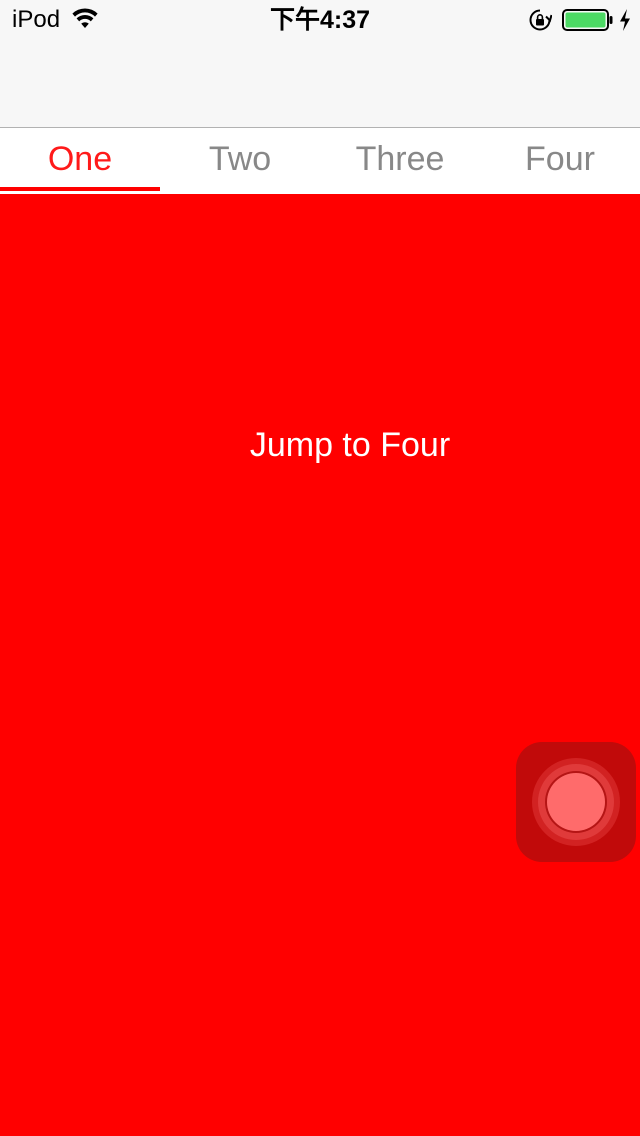 The width and height of the screenshot is (640, 1136). What do you see at coordinates (320, 64) in the screenshot?
I see `navigation-bar: iPod 下午4:37` at bounding box center [320, 64].